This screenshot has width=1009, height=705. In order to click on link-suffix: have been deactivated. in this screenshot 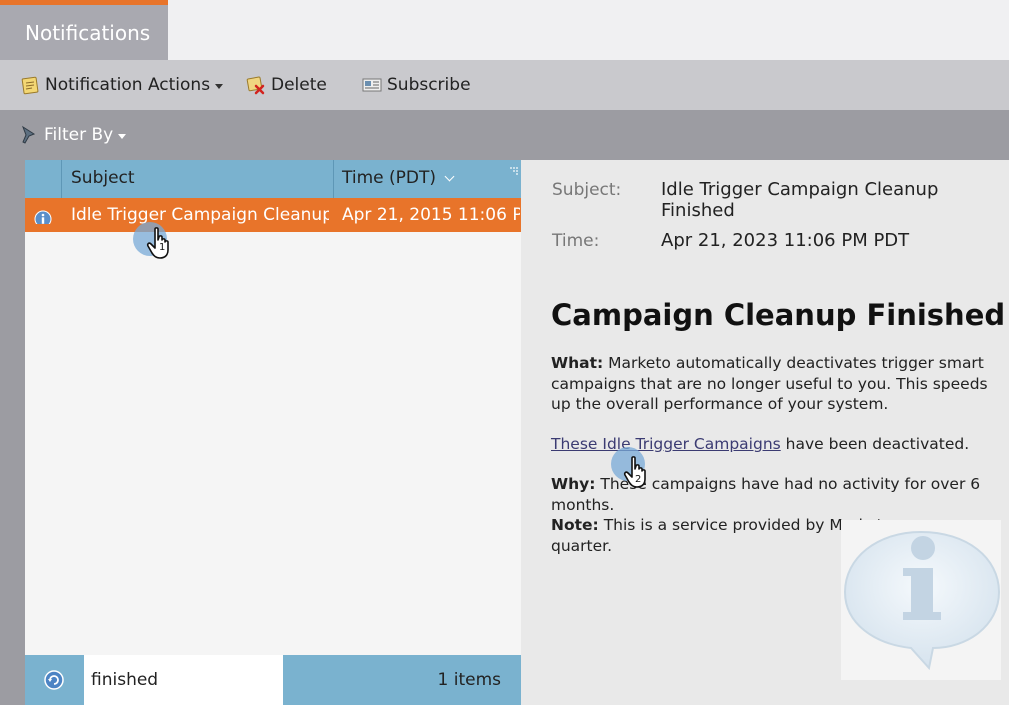, I will do `click(877, 444)`.